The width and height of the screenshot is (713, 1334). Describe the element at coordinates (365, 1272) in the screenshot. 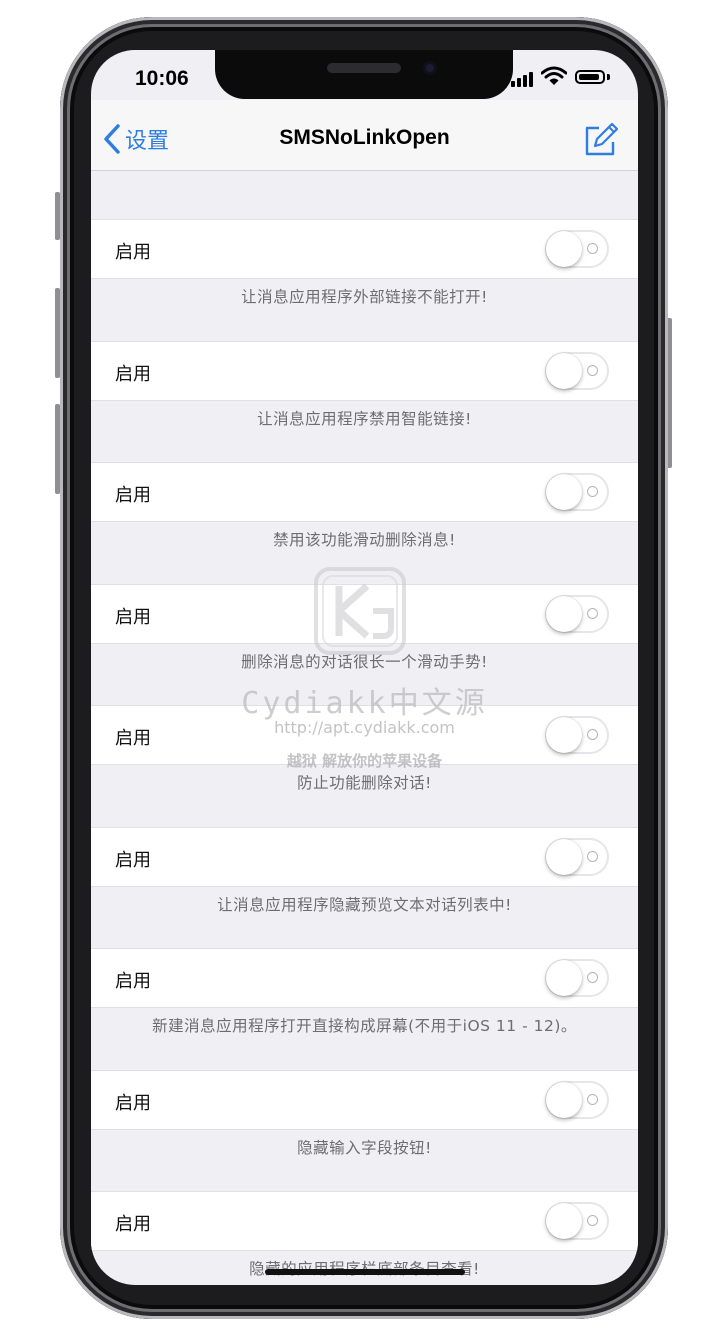

I see `home-indicator` at that location.